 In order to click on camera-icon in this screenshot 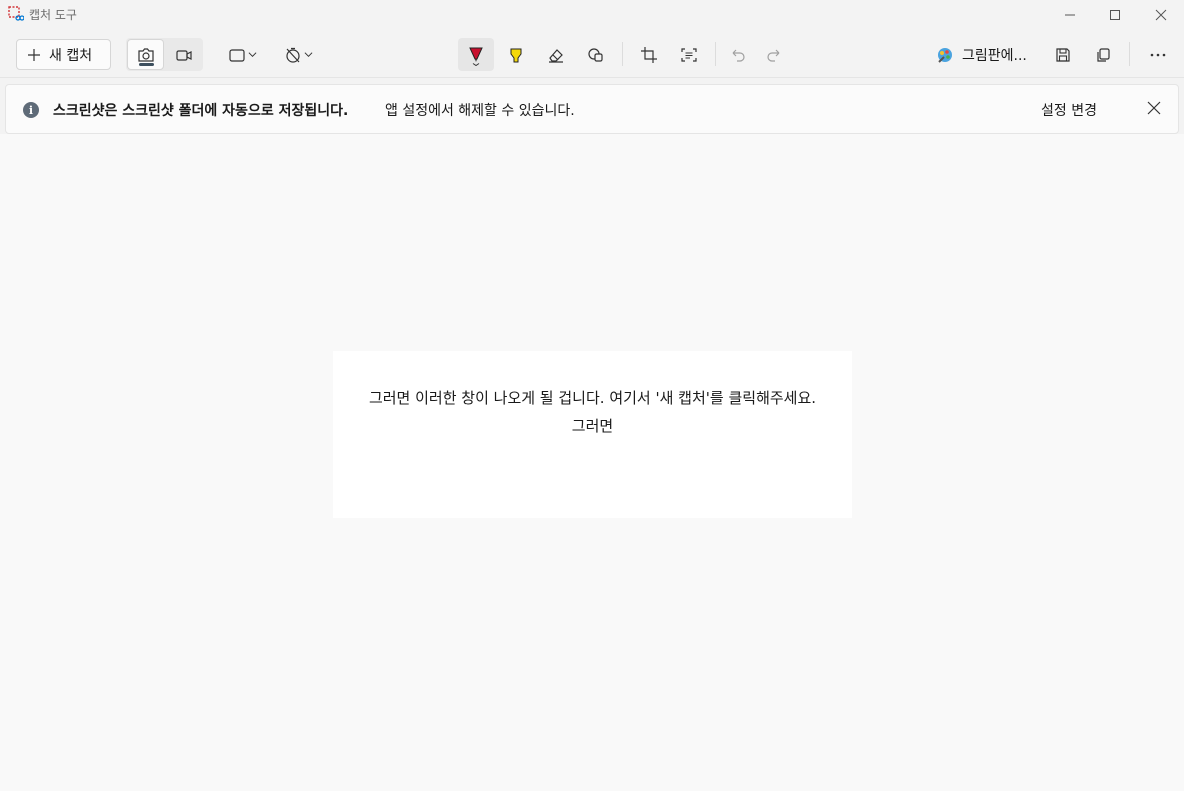, I will do `click(145, 54)`.